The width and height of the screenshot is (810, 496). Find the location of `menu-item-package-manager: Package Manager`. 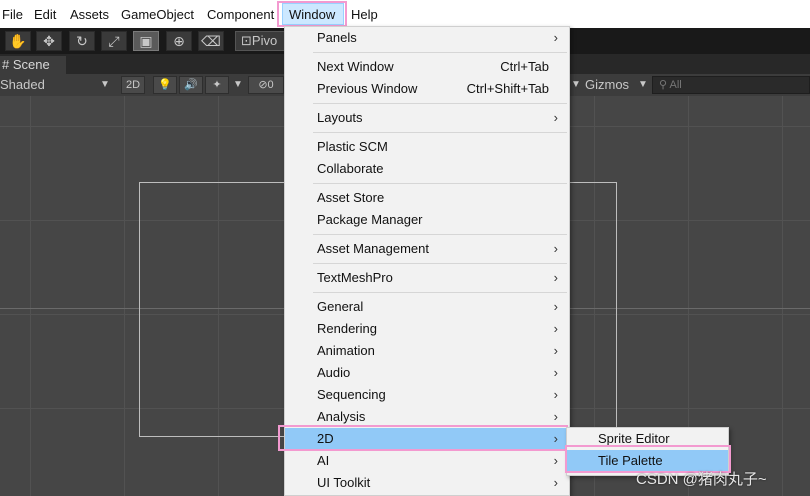

menu-item-package-manager: Package Manager is located at coordinates (427, 220).